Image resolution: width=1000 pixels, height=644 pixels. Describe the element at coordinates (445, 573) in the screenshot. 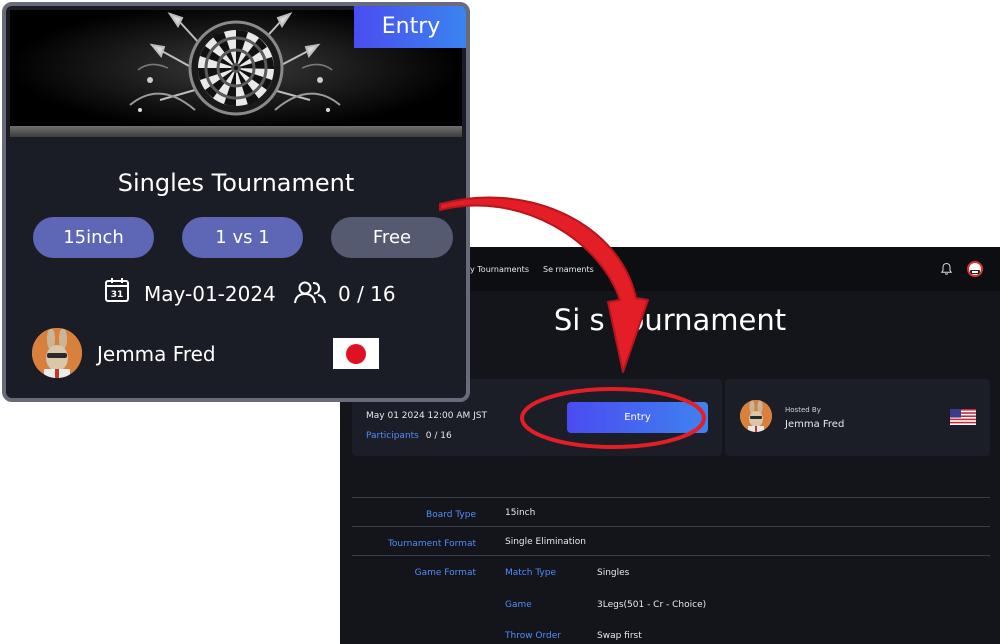

I see `game-format-label: Game Format` at that location.